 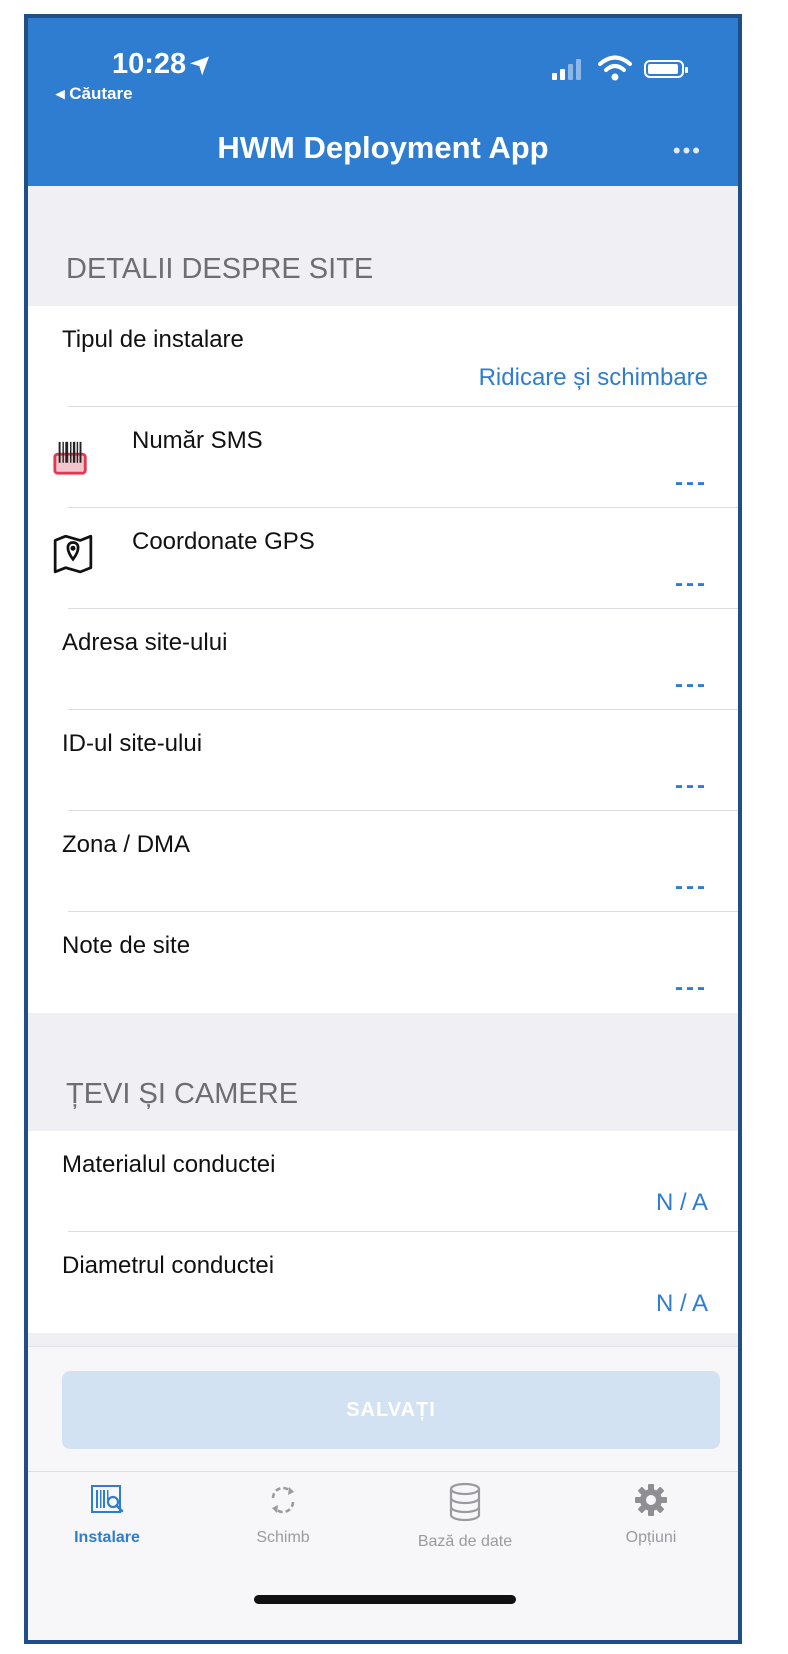 What do you see at coordinates (94, 94) in the screenshot?
I see `back-to-search-link: ◂ Căutare` at bounding box center [94, 94].